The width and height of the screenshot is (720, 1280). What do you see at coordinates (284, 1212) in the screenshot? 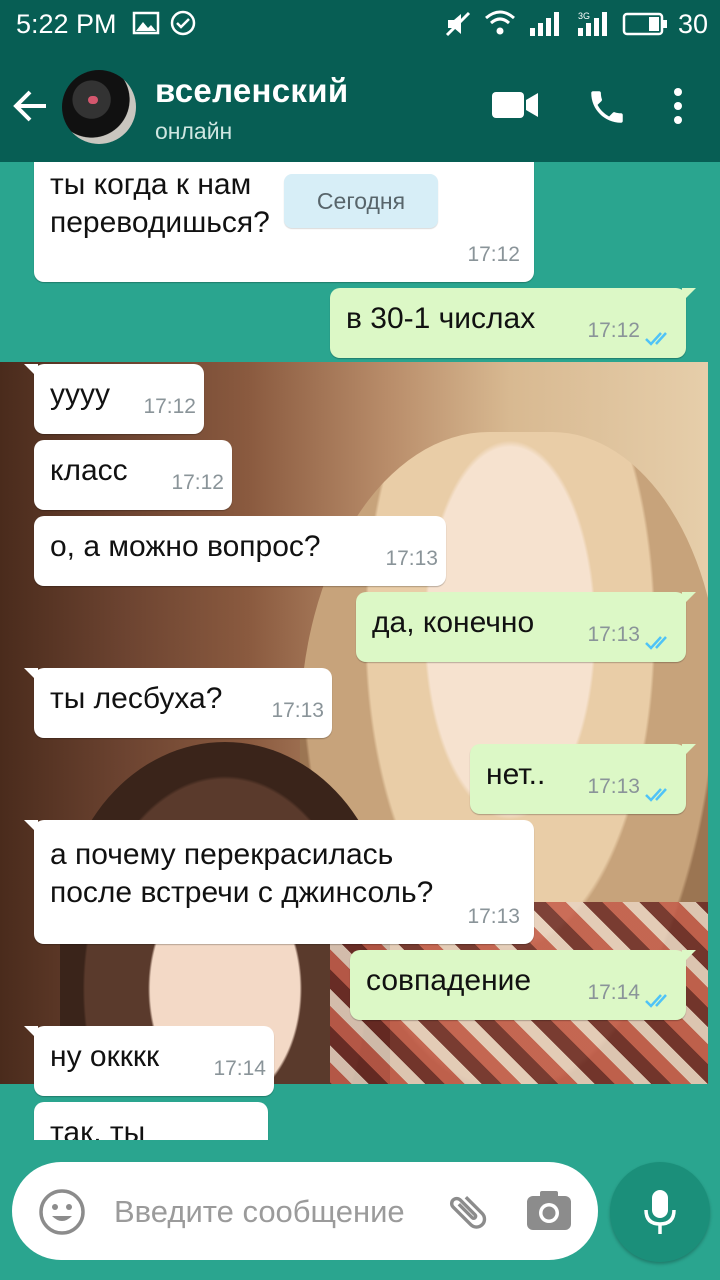
I see `message-input` at bounding box center [284, 1212].